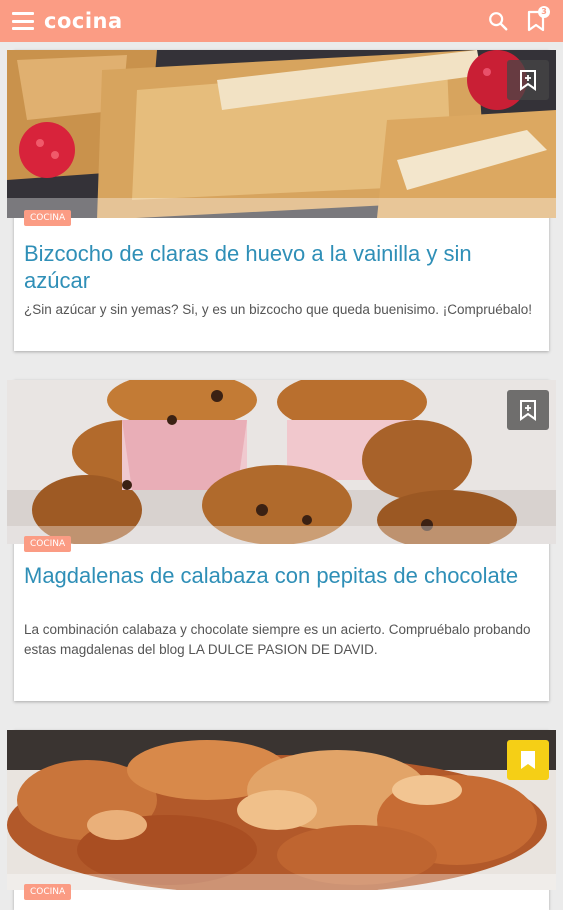  Describe the element at coordinates (23, 21) in the screenshot. I see `menu-icon` at that location.